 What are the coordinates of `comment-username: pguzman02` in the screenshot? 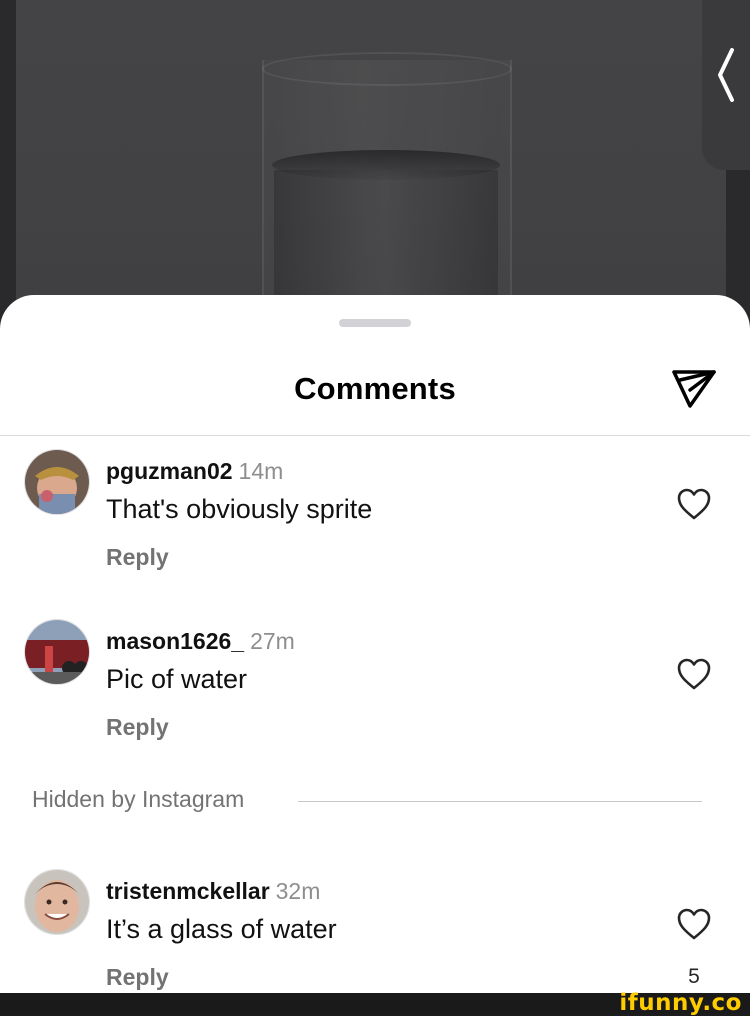 It's located at (169, 471).